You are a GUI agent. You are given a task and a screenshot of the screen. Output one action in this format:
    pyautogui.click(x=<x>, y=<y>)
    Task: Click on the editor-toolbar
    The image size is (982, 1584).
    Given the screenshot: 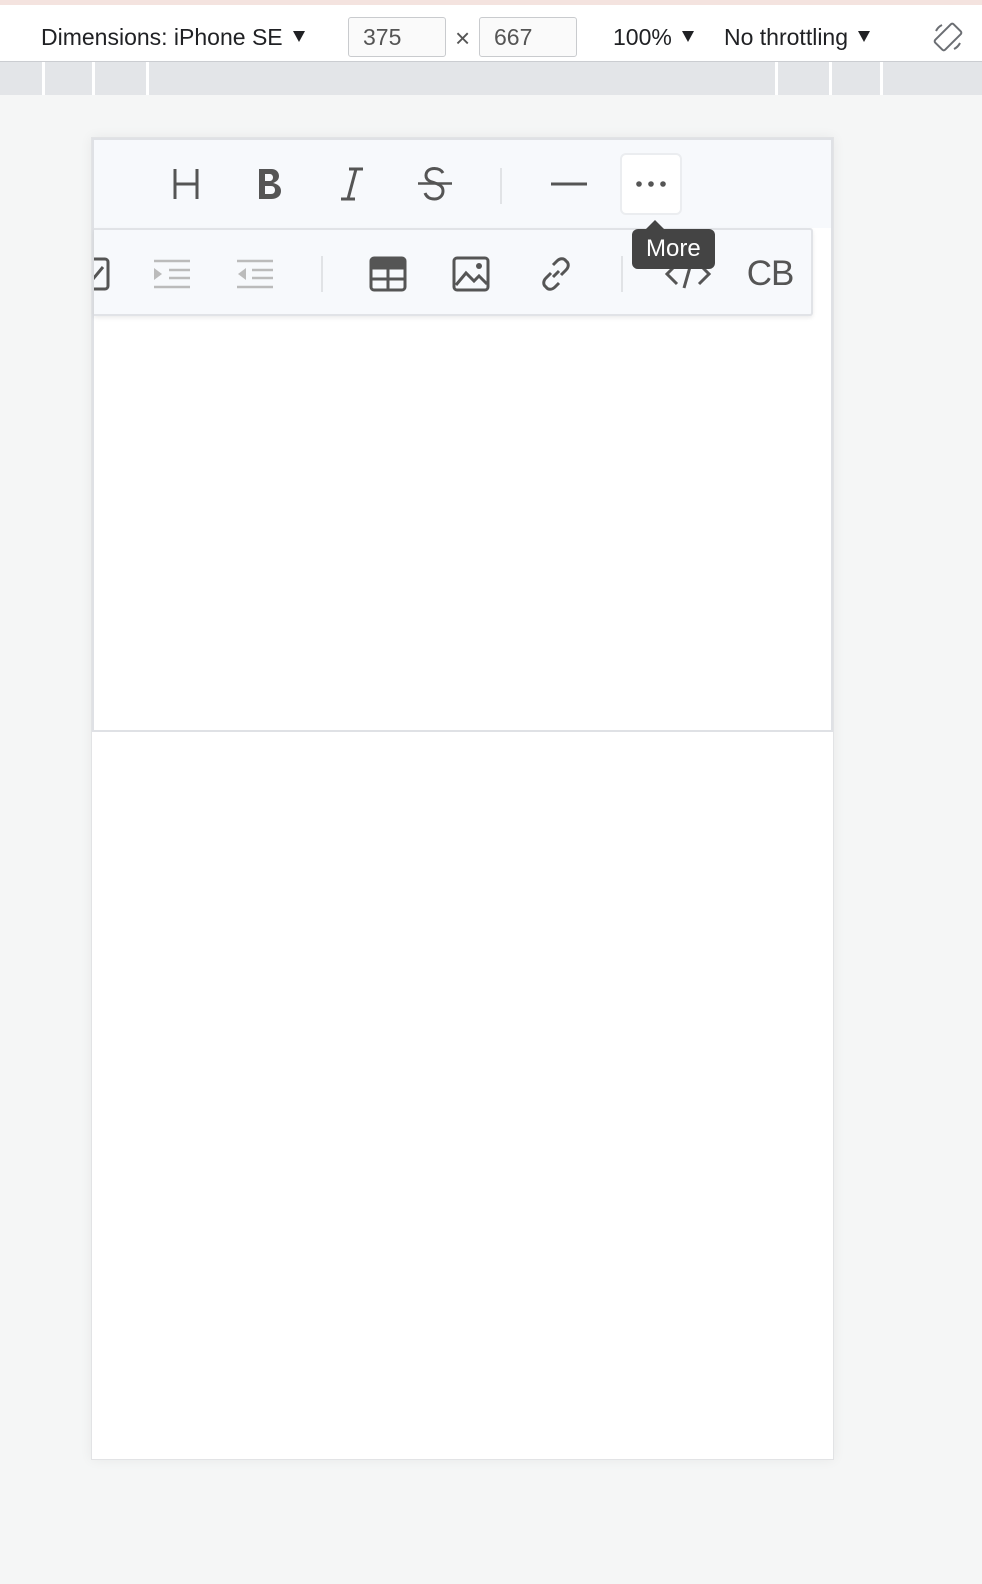 What is the action you would take?
    pyautogui.click(x=462, y=184)
    